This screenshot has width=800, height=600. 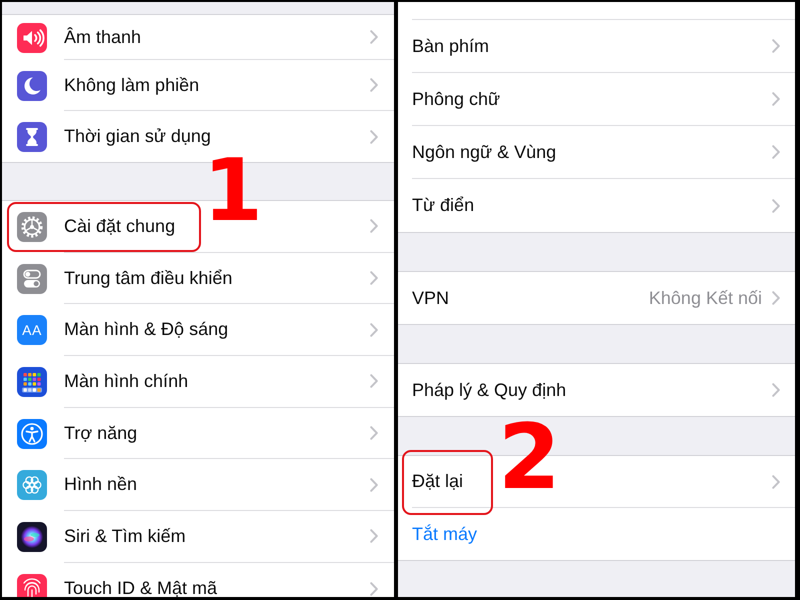 What do you see at coordinates (32, 85) in the screenshot?
I see `moon-icon` at bounding box center [32, 85].